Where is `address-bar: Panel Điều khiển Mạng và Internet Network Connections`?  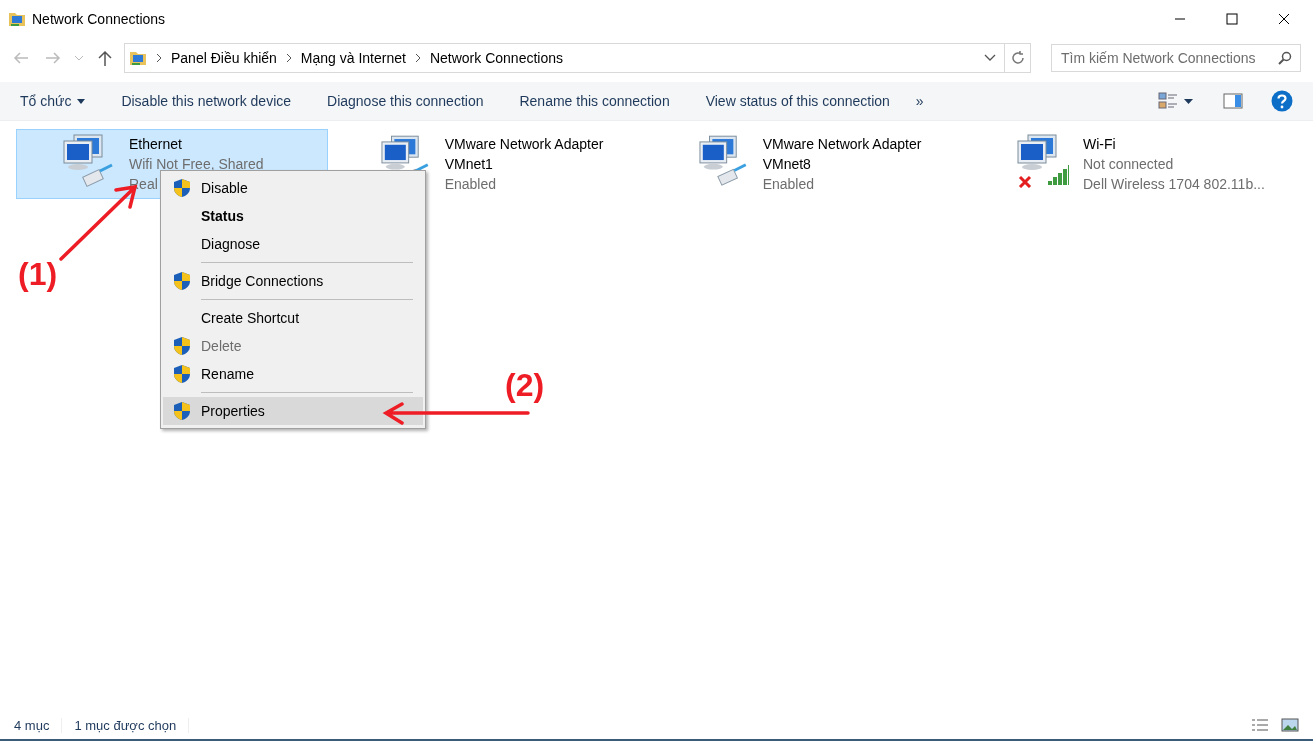
address-bar: Panel Điều khiển Mạng và Internet Network Connections is located at coordinates (577, 58).